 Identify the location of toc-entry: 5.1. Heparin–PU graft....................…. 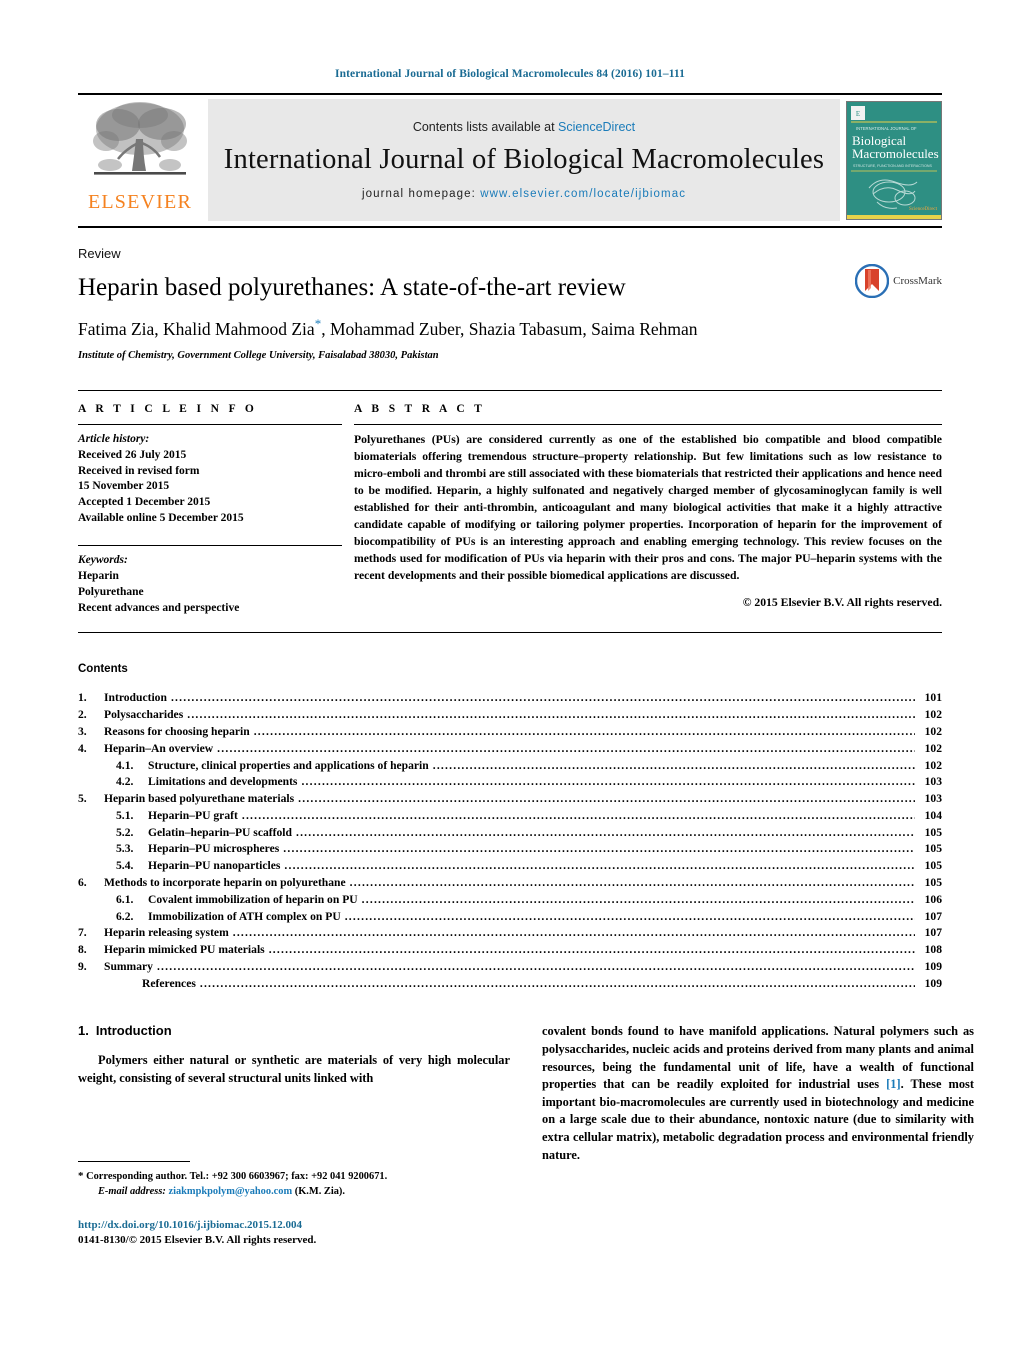
(510, 816).